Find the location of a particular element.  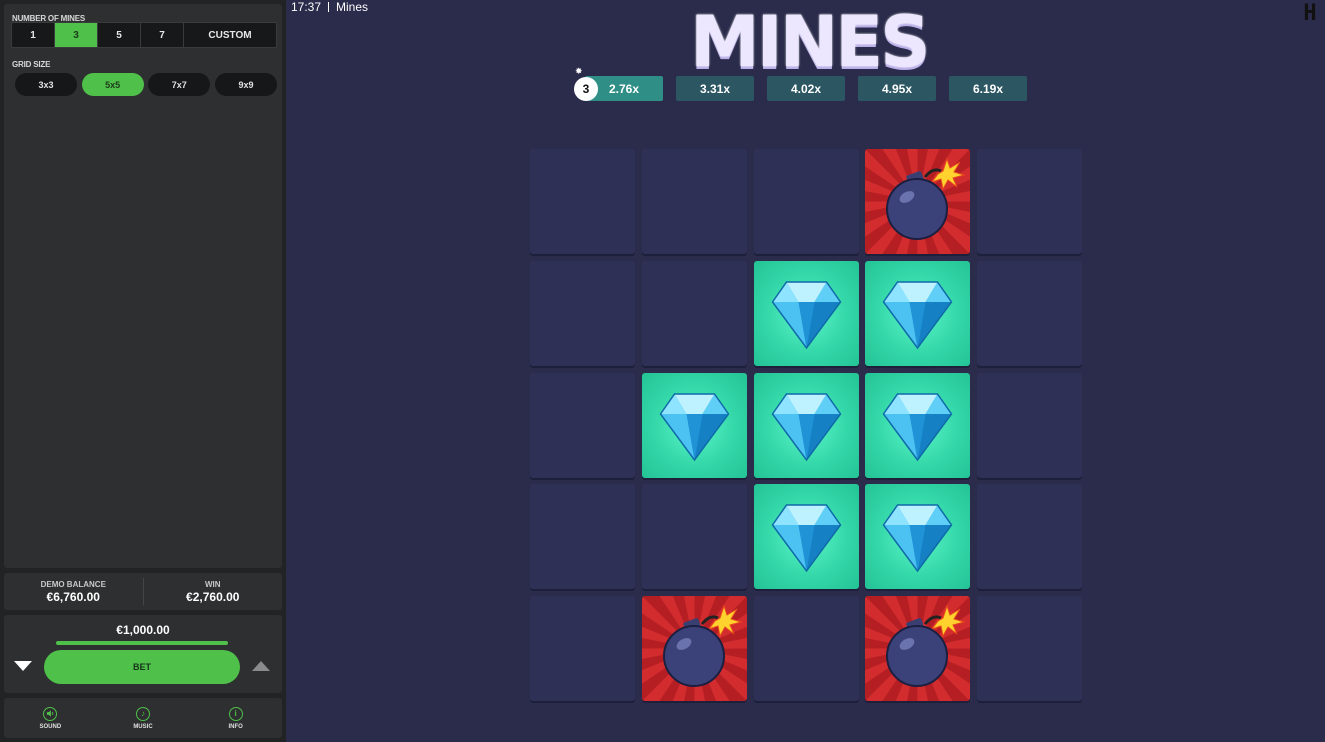

grid-option-7x7: 7x7 is located at coordinates (179, 84).